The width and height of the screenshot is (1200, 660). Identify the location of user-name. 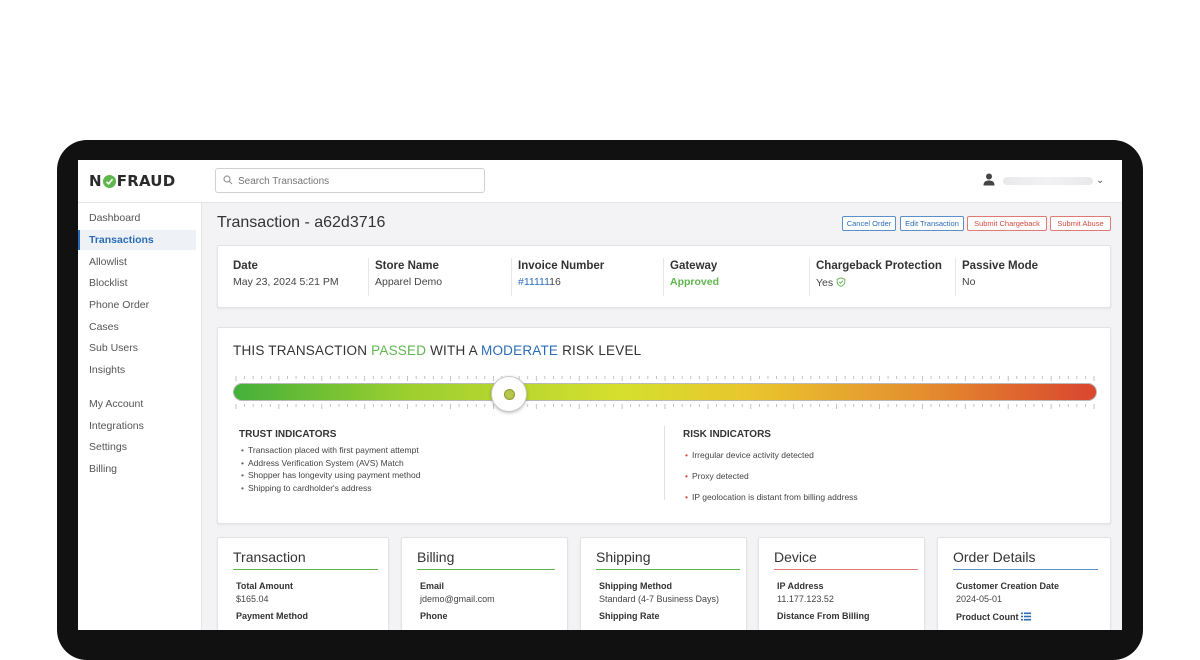
(1048, 181).